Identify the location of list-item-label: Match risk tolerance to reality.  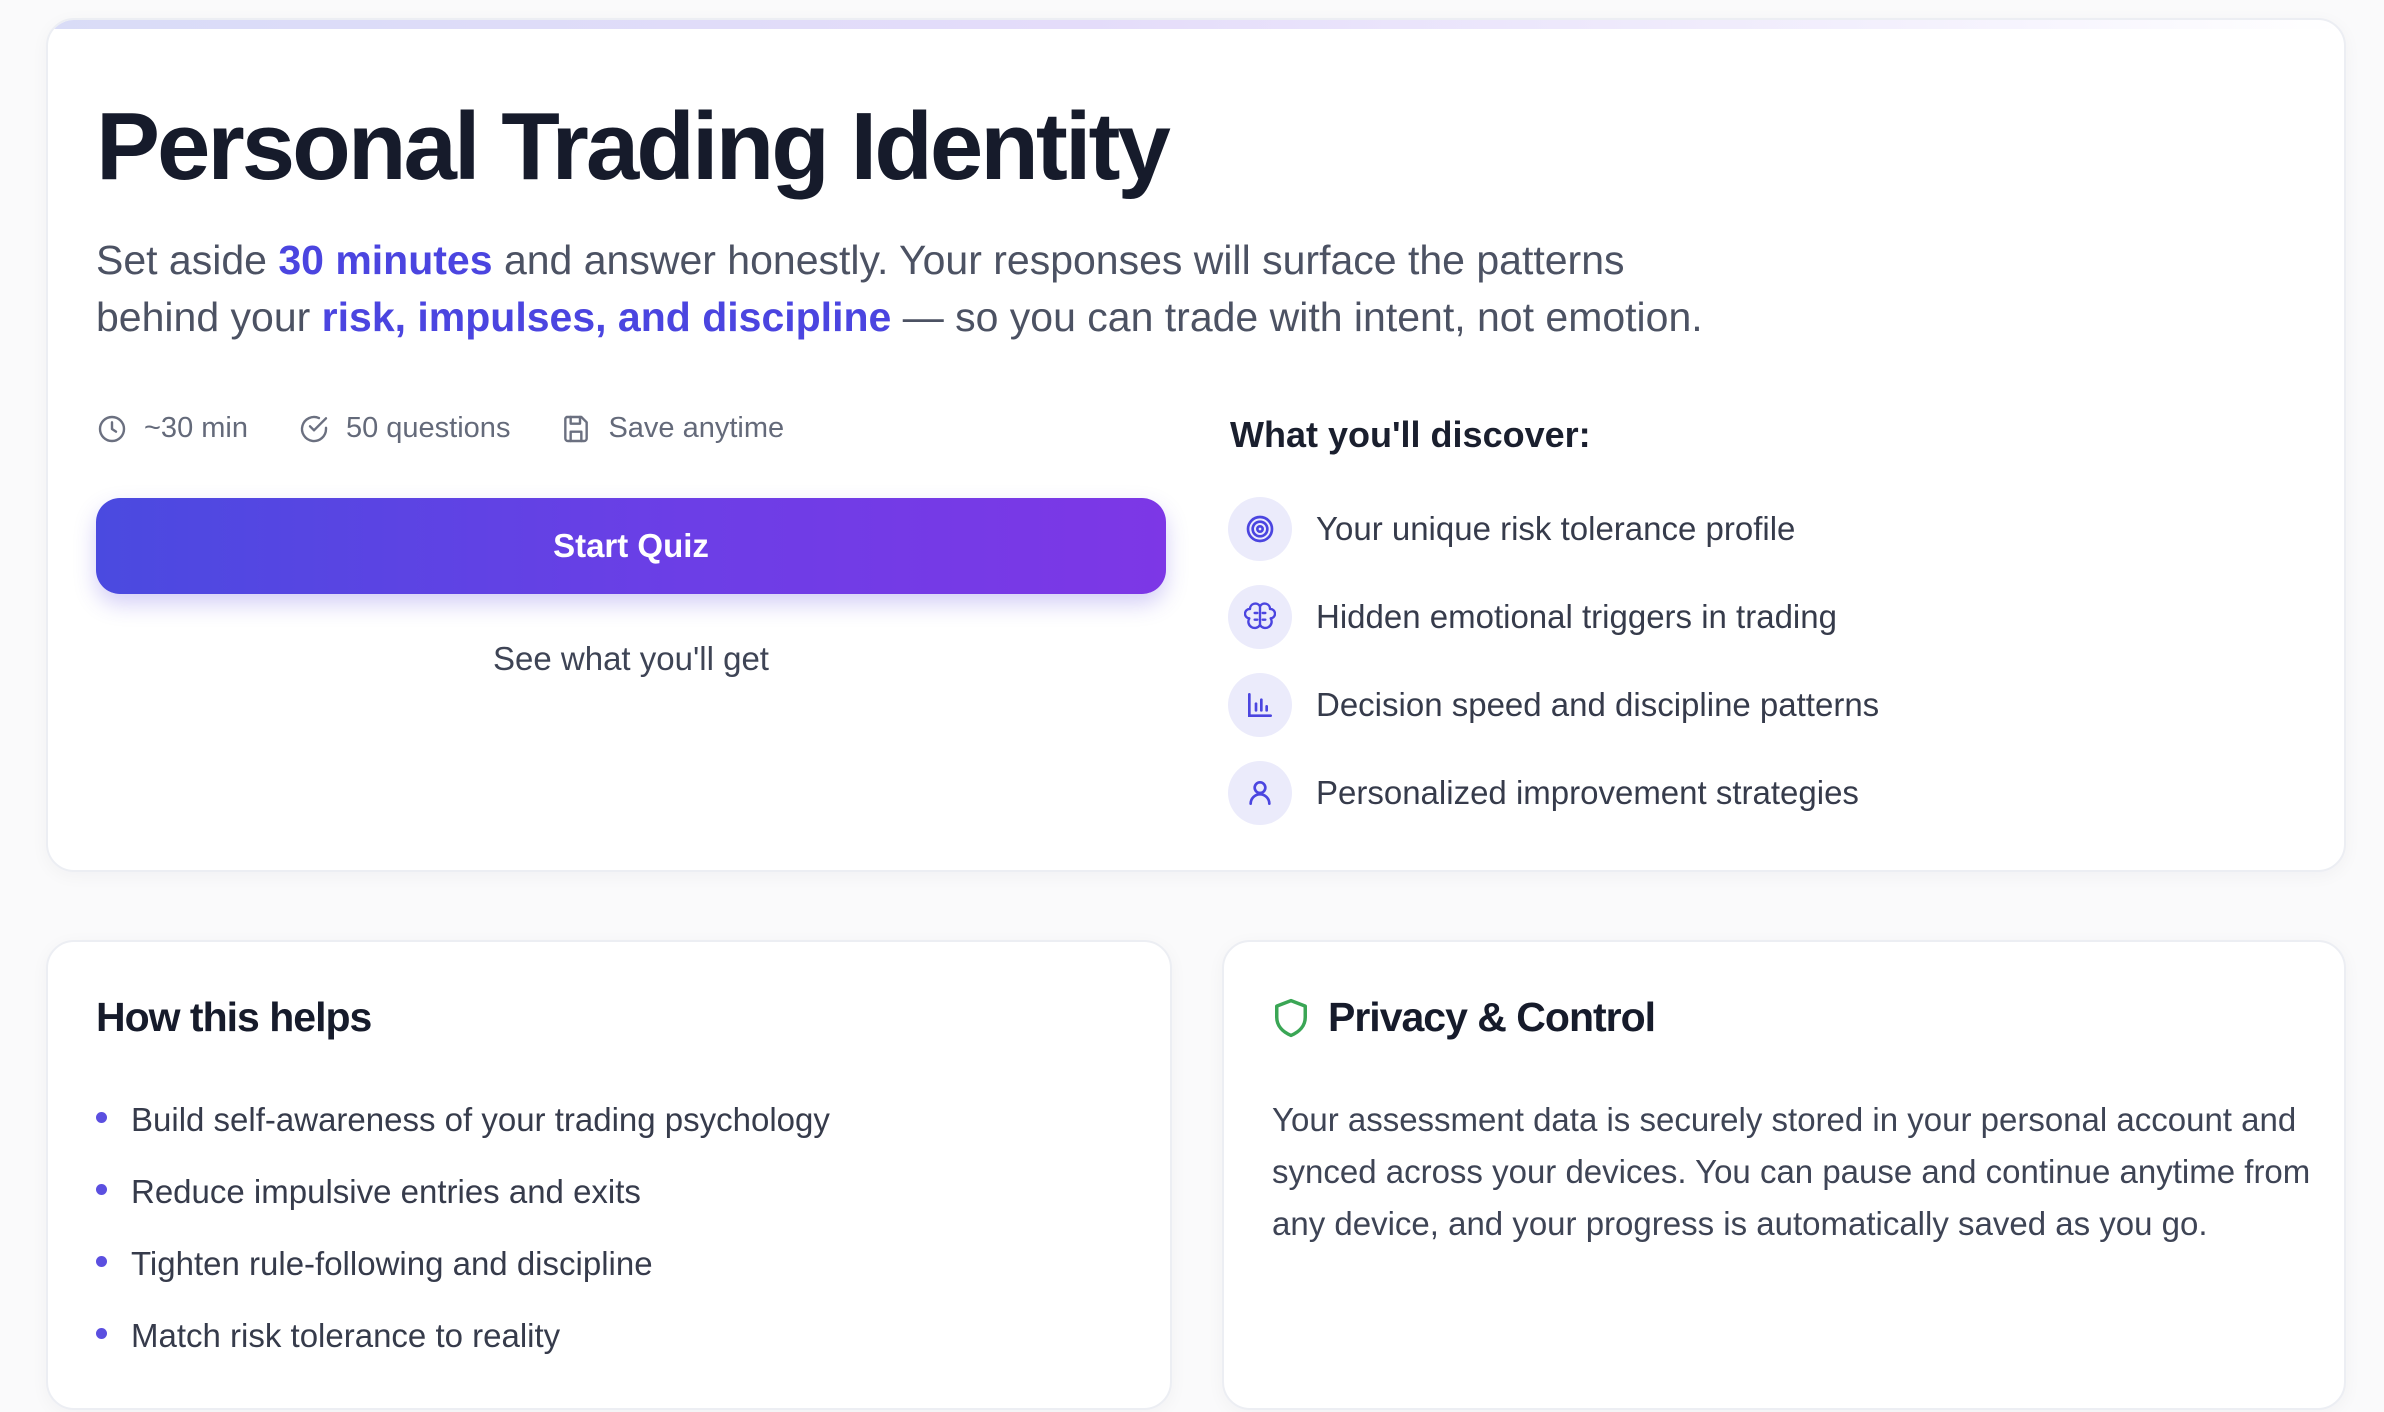
(346, 1335).